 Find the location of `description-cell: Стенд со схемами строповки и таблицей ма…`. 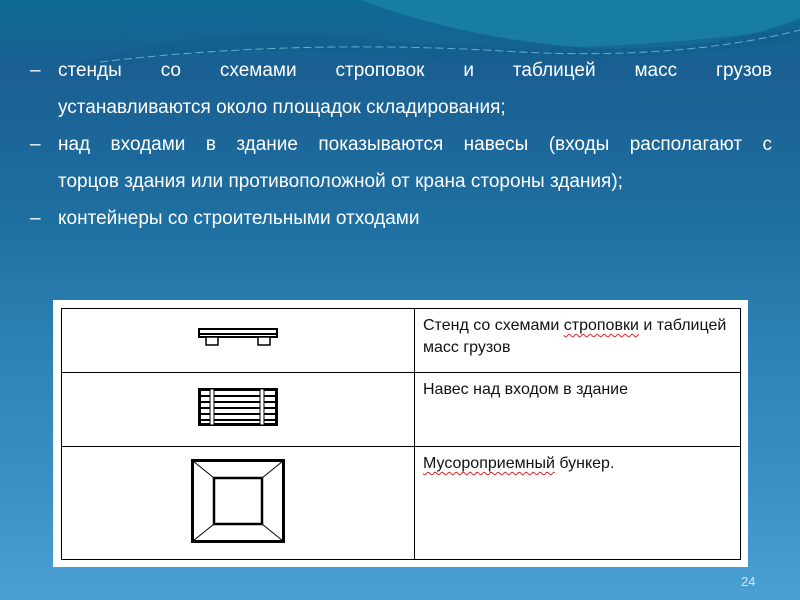

description-cell: Стенд со схемами строповки и таблицей ма… is located at coordinates (577, 340).